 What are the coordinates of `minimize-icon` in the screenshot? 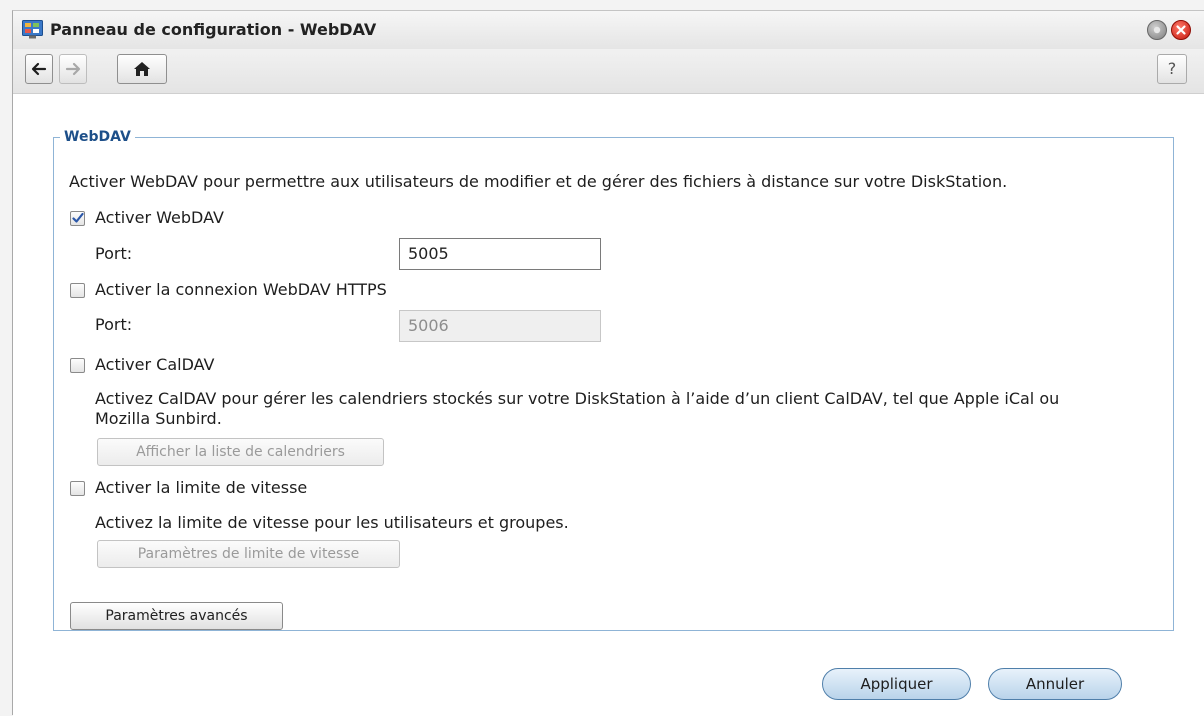 It's located at (1157, 30).